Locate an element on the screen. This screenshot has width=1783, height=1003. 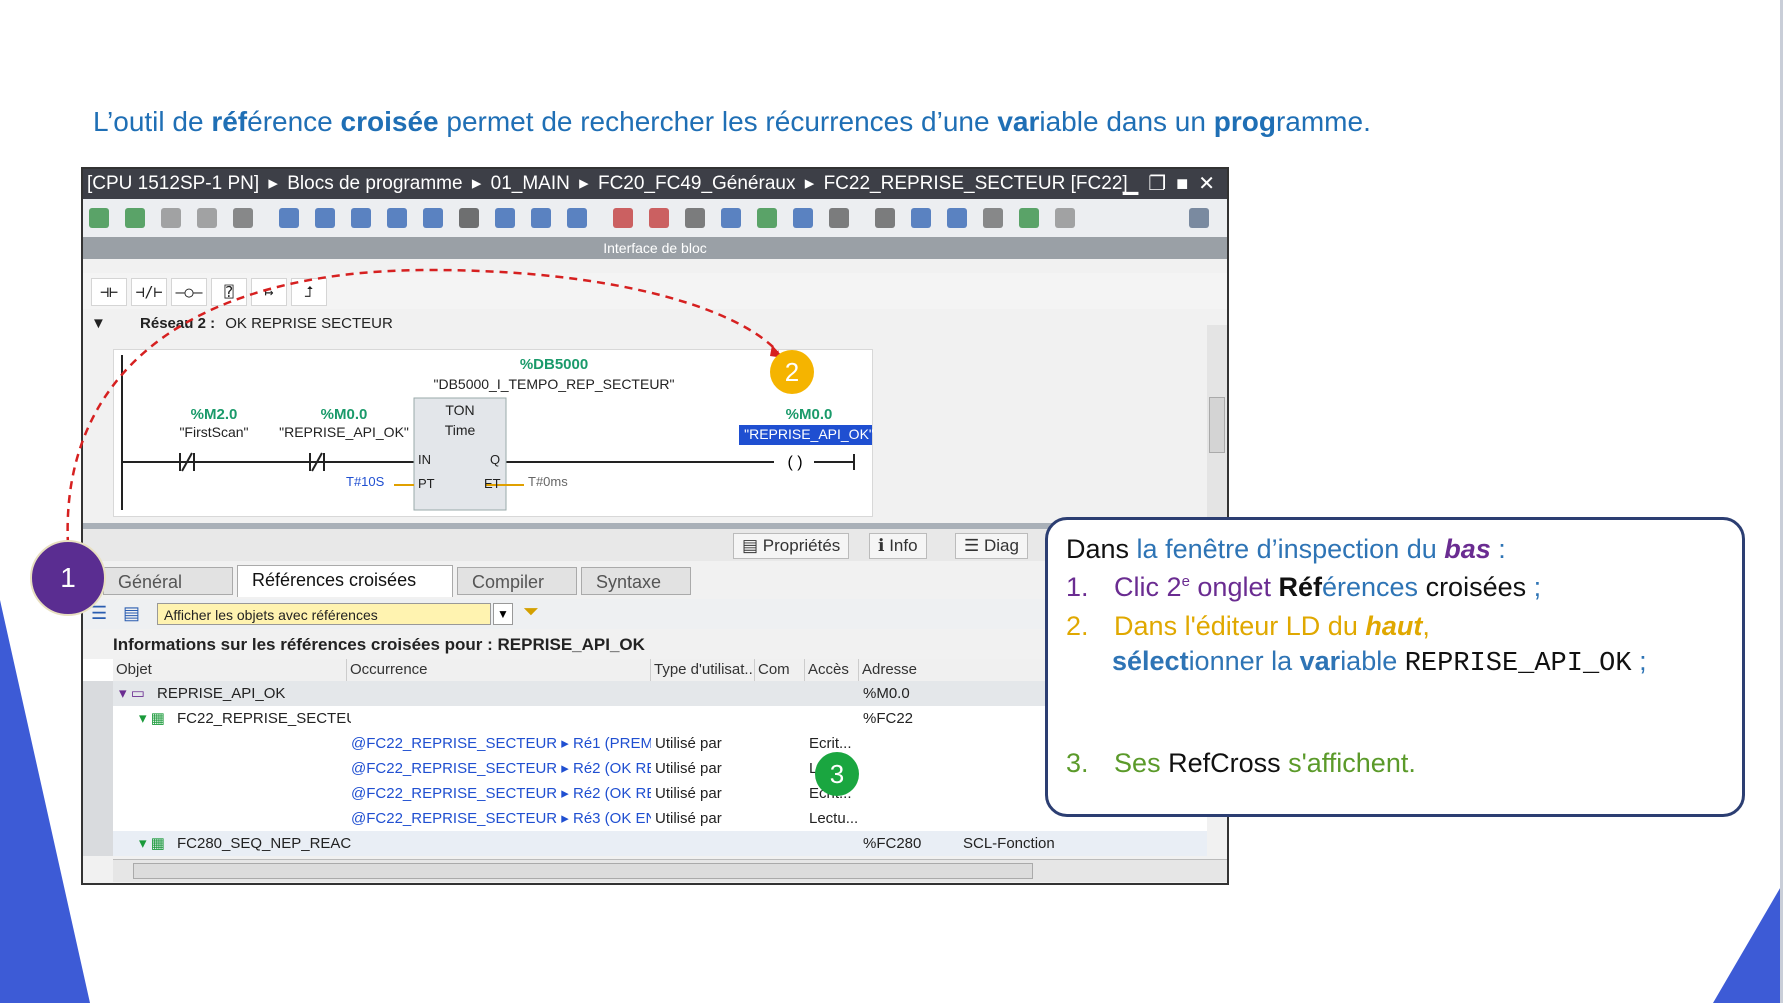
dashed-arrow-path is located at coordinates (422, 407).